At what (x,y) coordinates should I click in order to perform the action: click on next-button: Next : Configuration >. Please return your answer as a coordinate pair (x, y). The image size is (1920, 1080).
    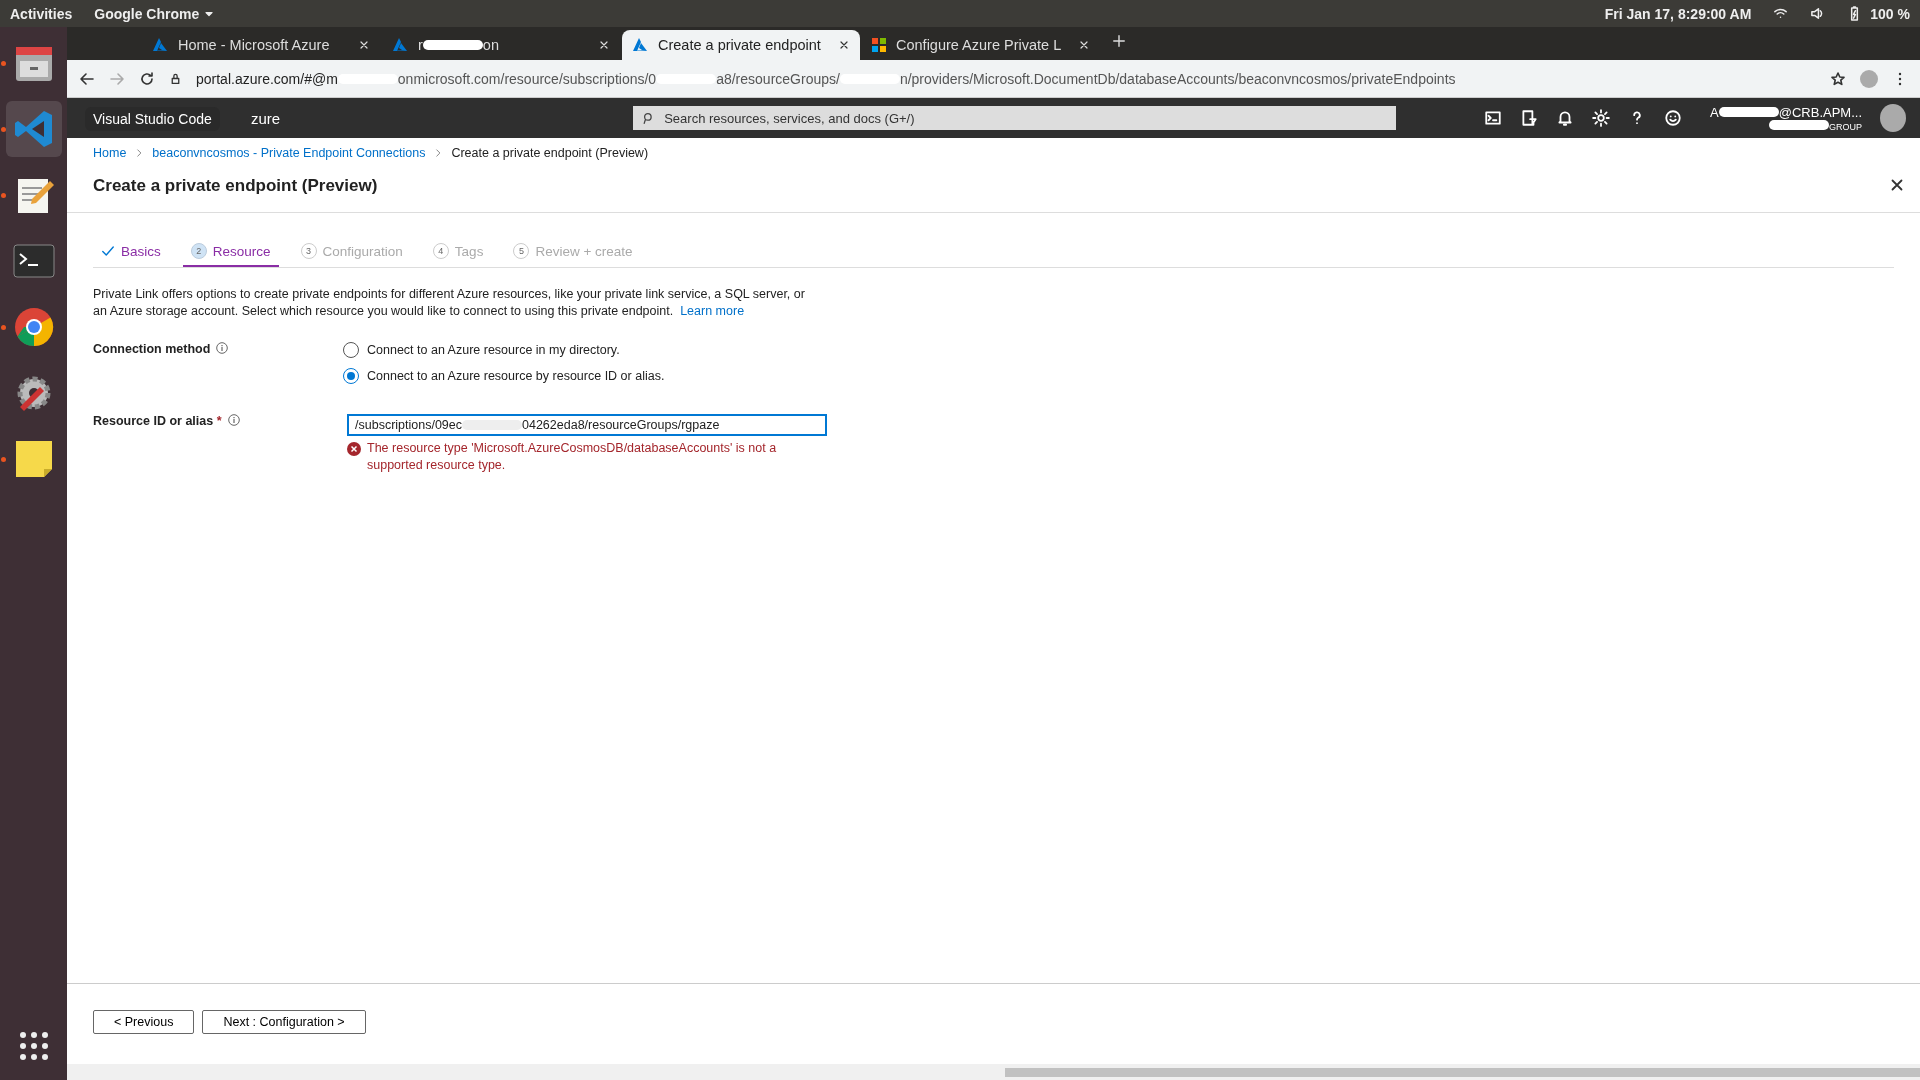
    Looking at the image, I should click on (284, 1022).